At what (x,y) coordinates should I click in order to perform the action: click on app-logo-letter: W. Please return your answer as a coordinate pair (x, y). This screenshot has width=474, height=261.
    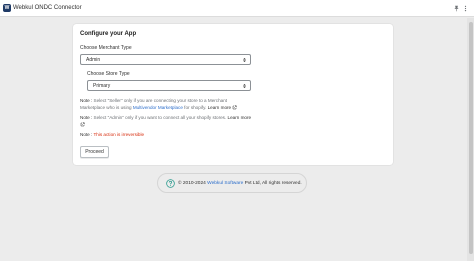
    Looking at the image, I should click on (7, 8).